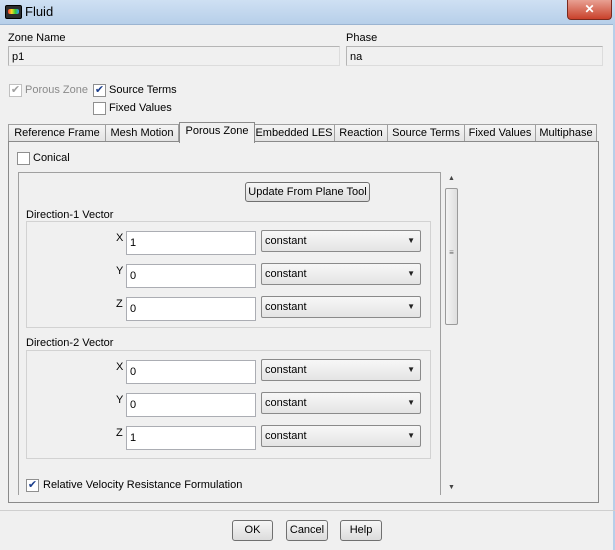 The width and height of the screenshot is (615, 550). I want to click on fixed-values-label: Fixed Values, so click(140, 108).